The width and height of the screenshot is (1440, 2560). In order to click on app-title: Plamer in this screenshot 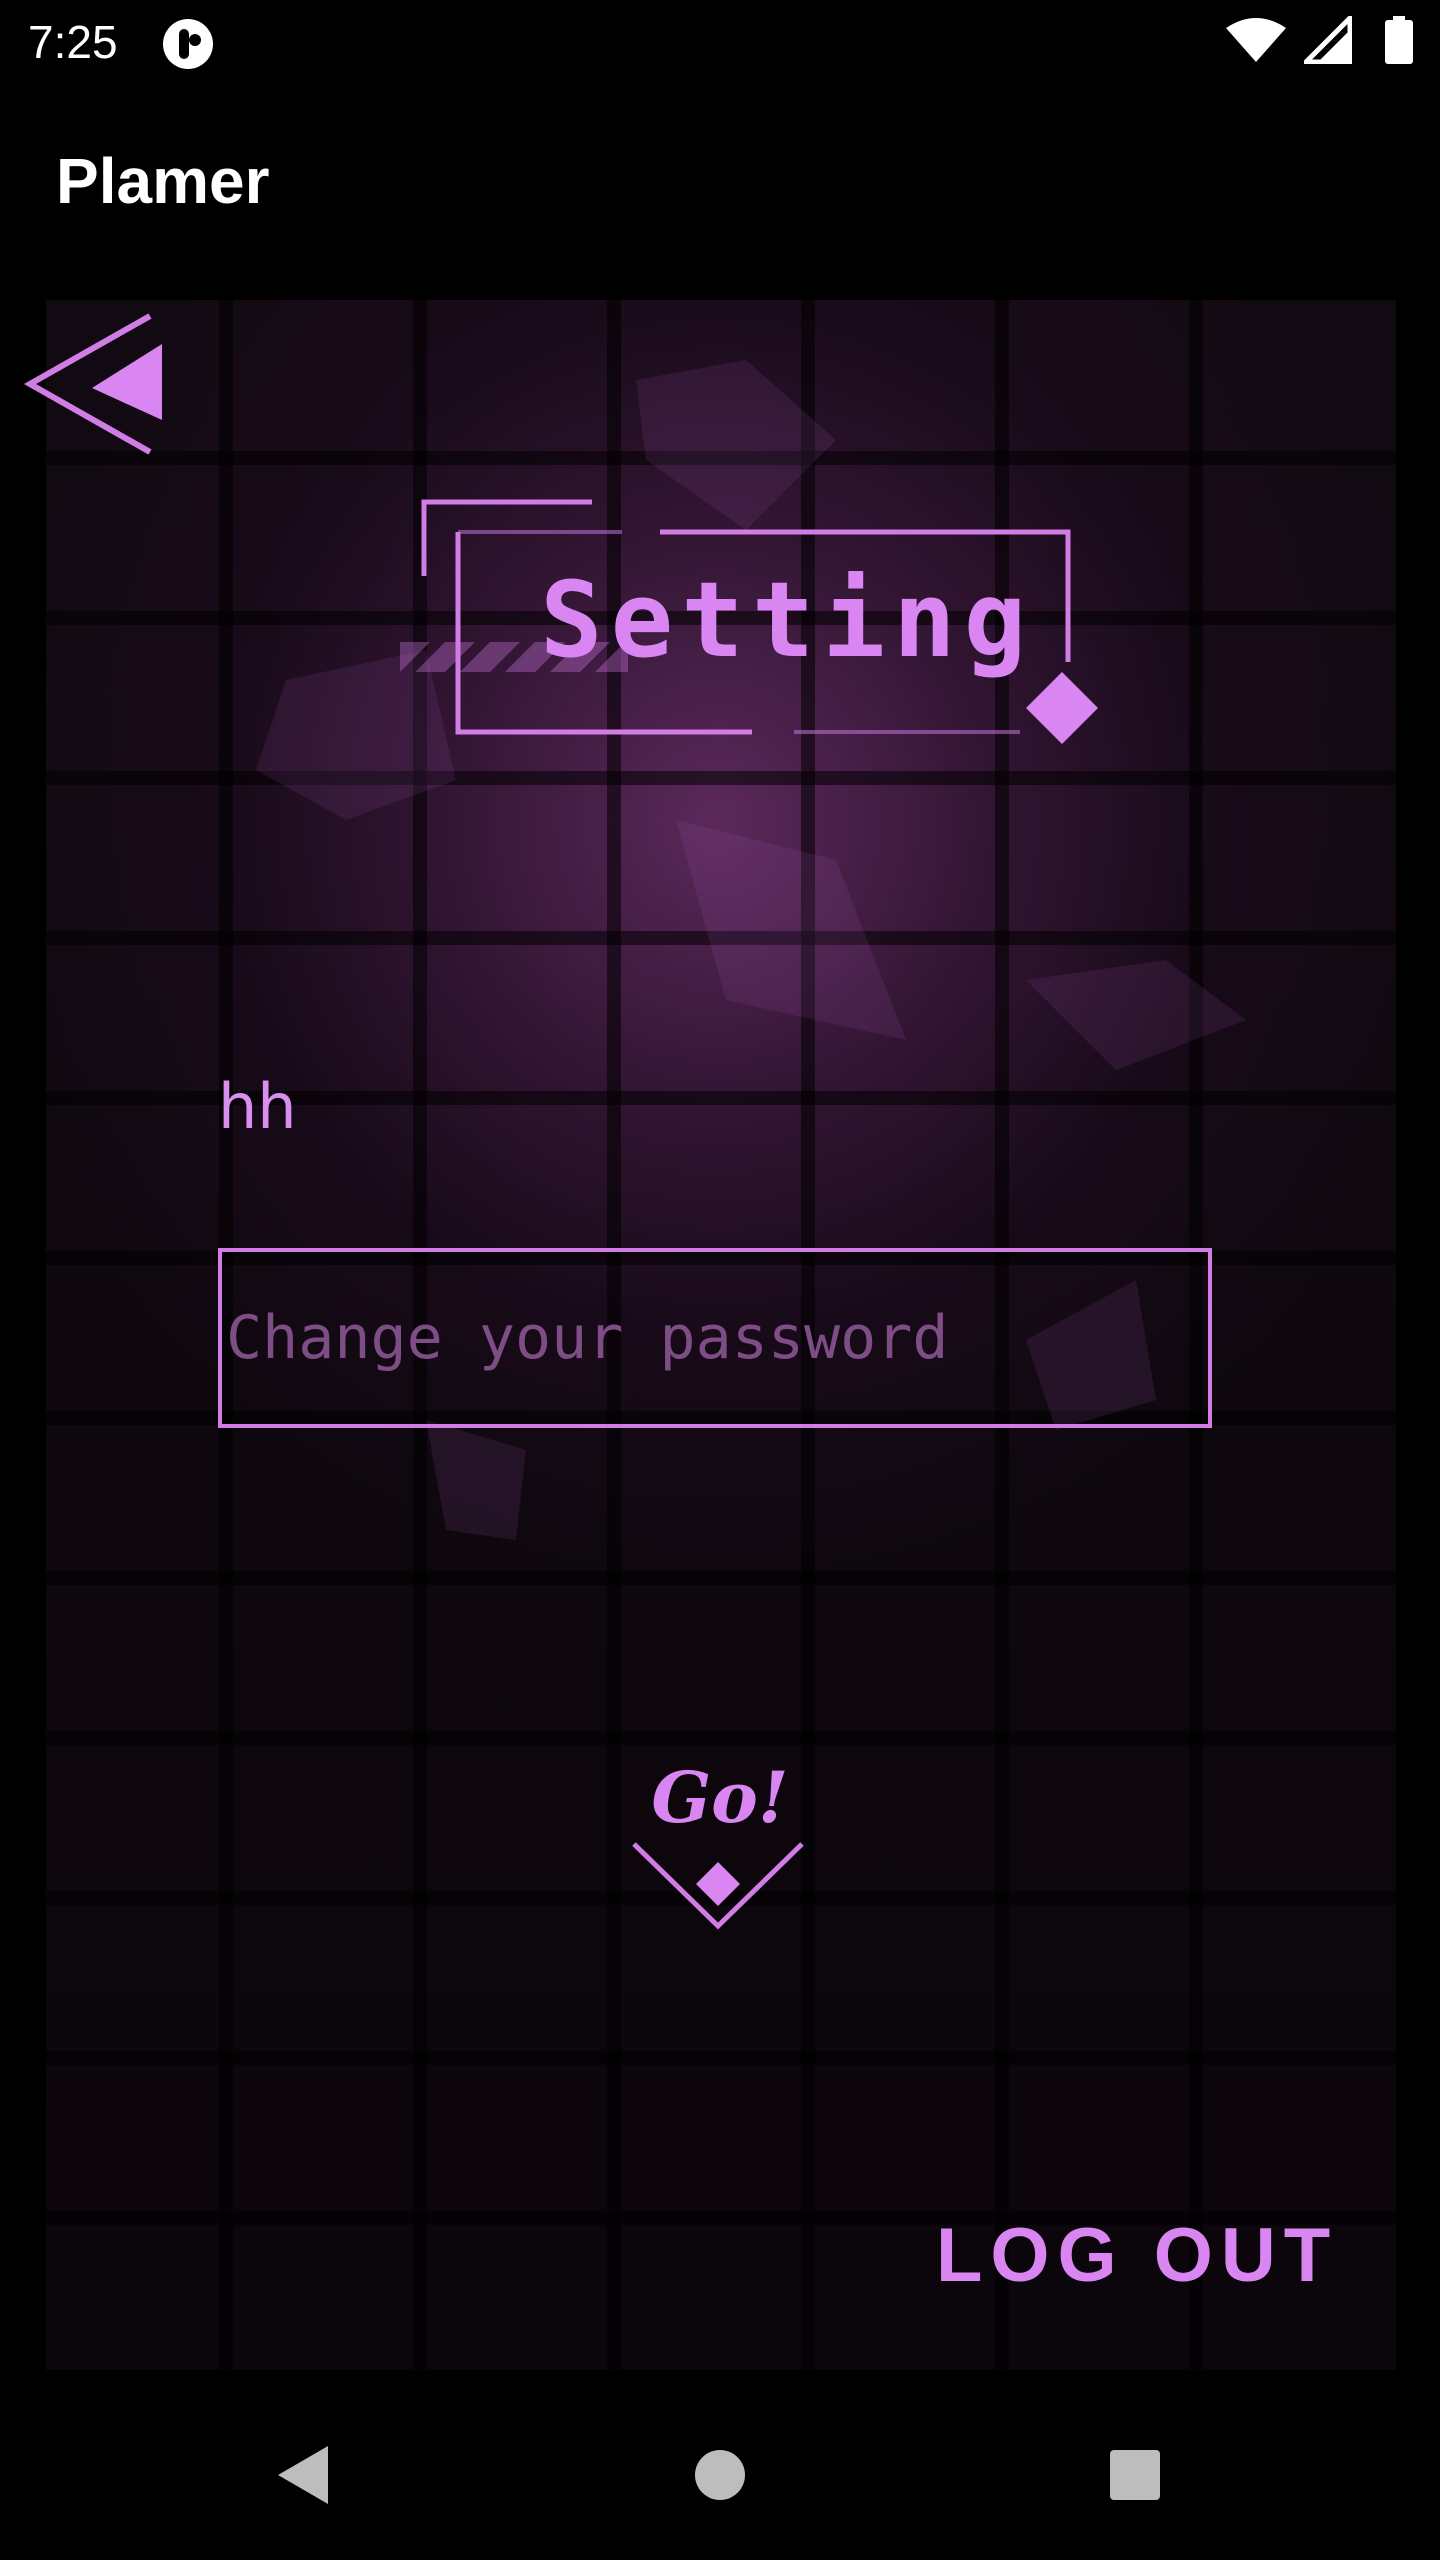, I will do `click(163, 181)`.